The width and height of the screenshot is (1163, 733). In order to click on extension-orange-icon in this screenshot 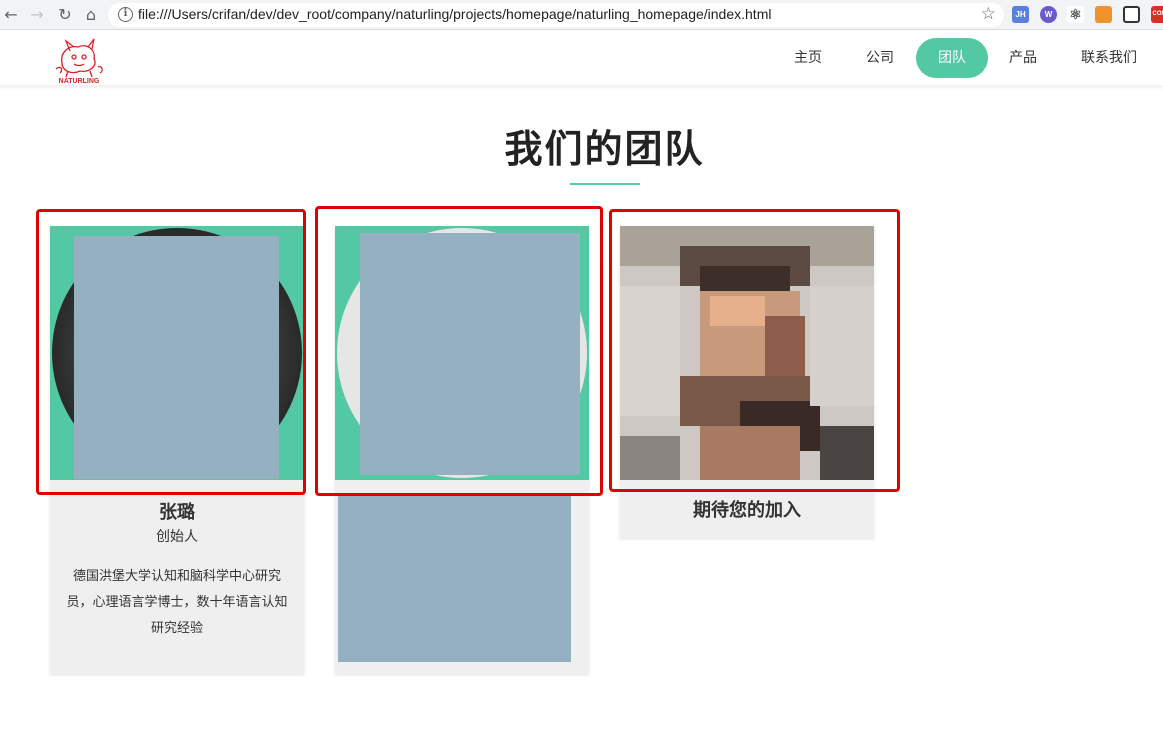, I will do `click(1103, 14)`.